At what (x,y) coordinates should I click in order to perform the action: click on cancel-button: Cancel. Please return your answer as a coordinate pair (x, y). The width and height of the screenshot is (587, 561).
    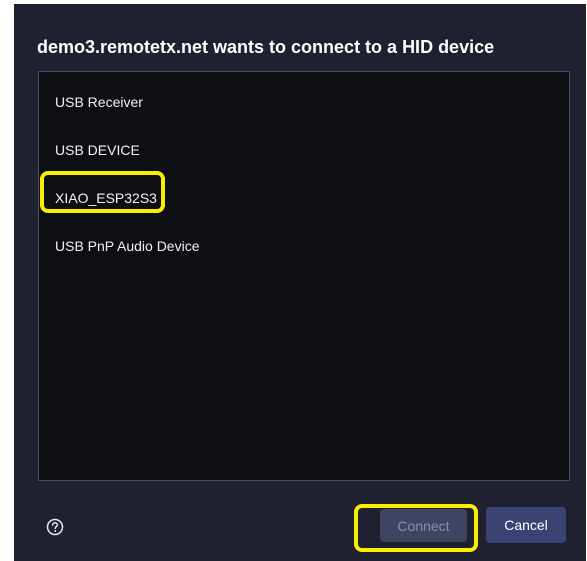
    Looking at the image, I should click on (526, 525).